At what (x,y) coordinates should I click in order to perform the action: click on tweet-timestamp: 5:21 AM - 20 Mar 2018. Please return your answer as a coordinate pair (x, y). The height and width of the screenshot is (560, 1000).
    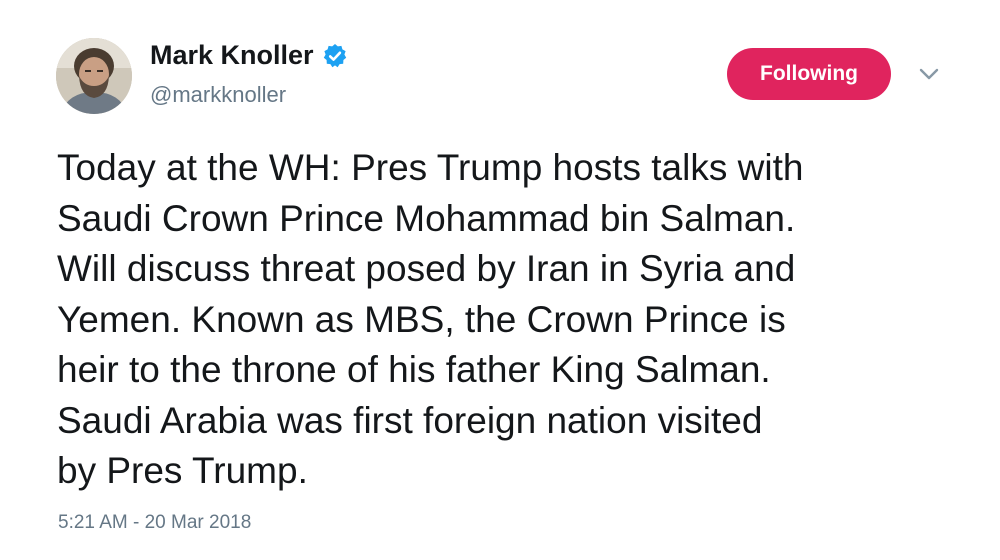
    Looking at the image, I should click on (154, 523).